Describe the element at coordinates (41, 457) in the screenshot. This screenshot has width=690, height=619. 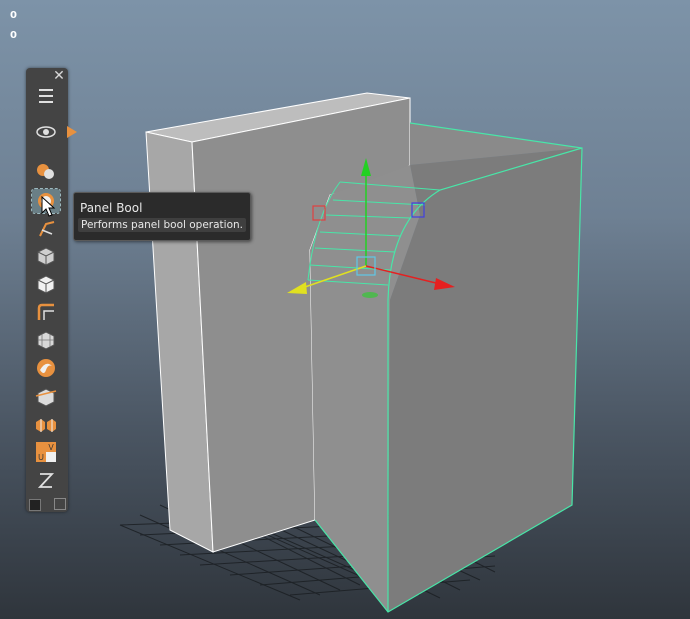
I see `uv-u-label: U` at that location.